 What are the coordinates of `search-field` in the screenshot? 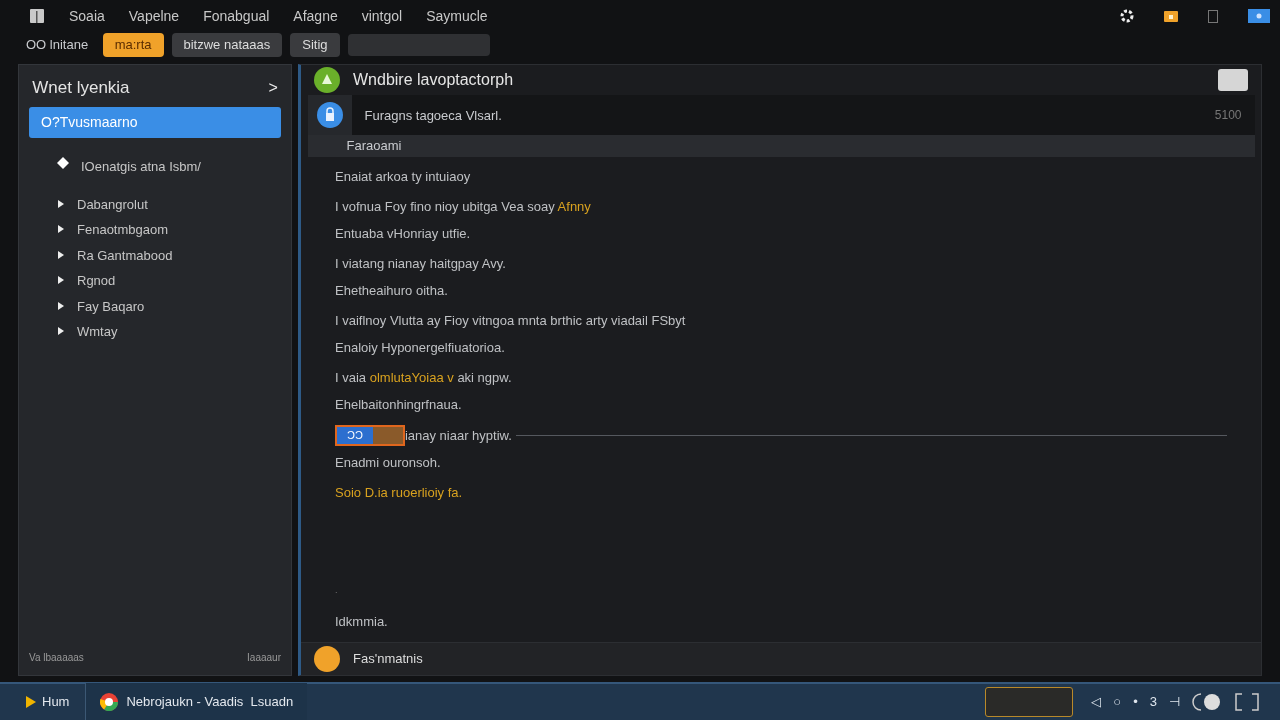 It's located at (418, 45).